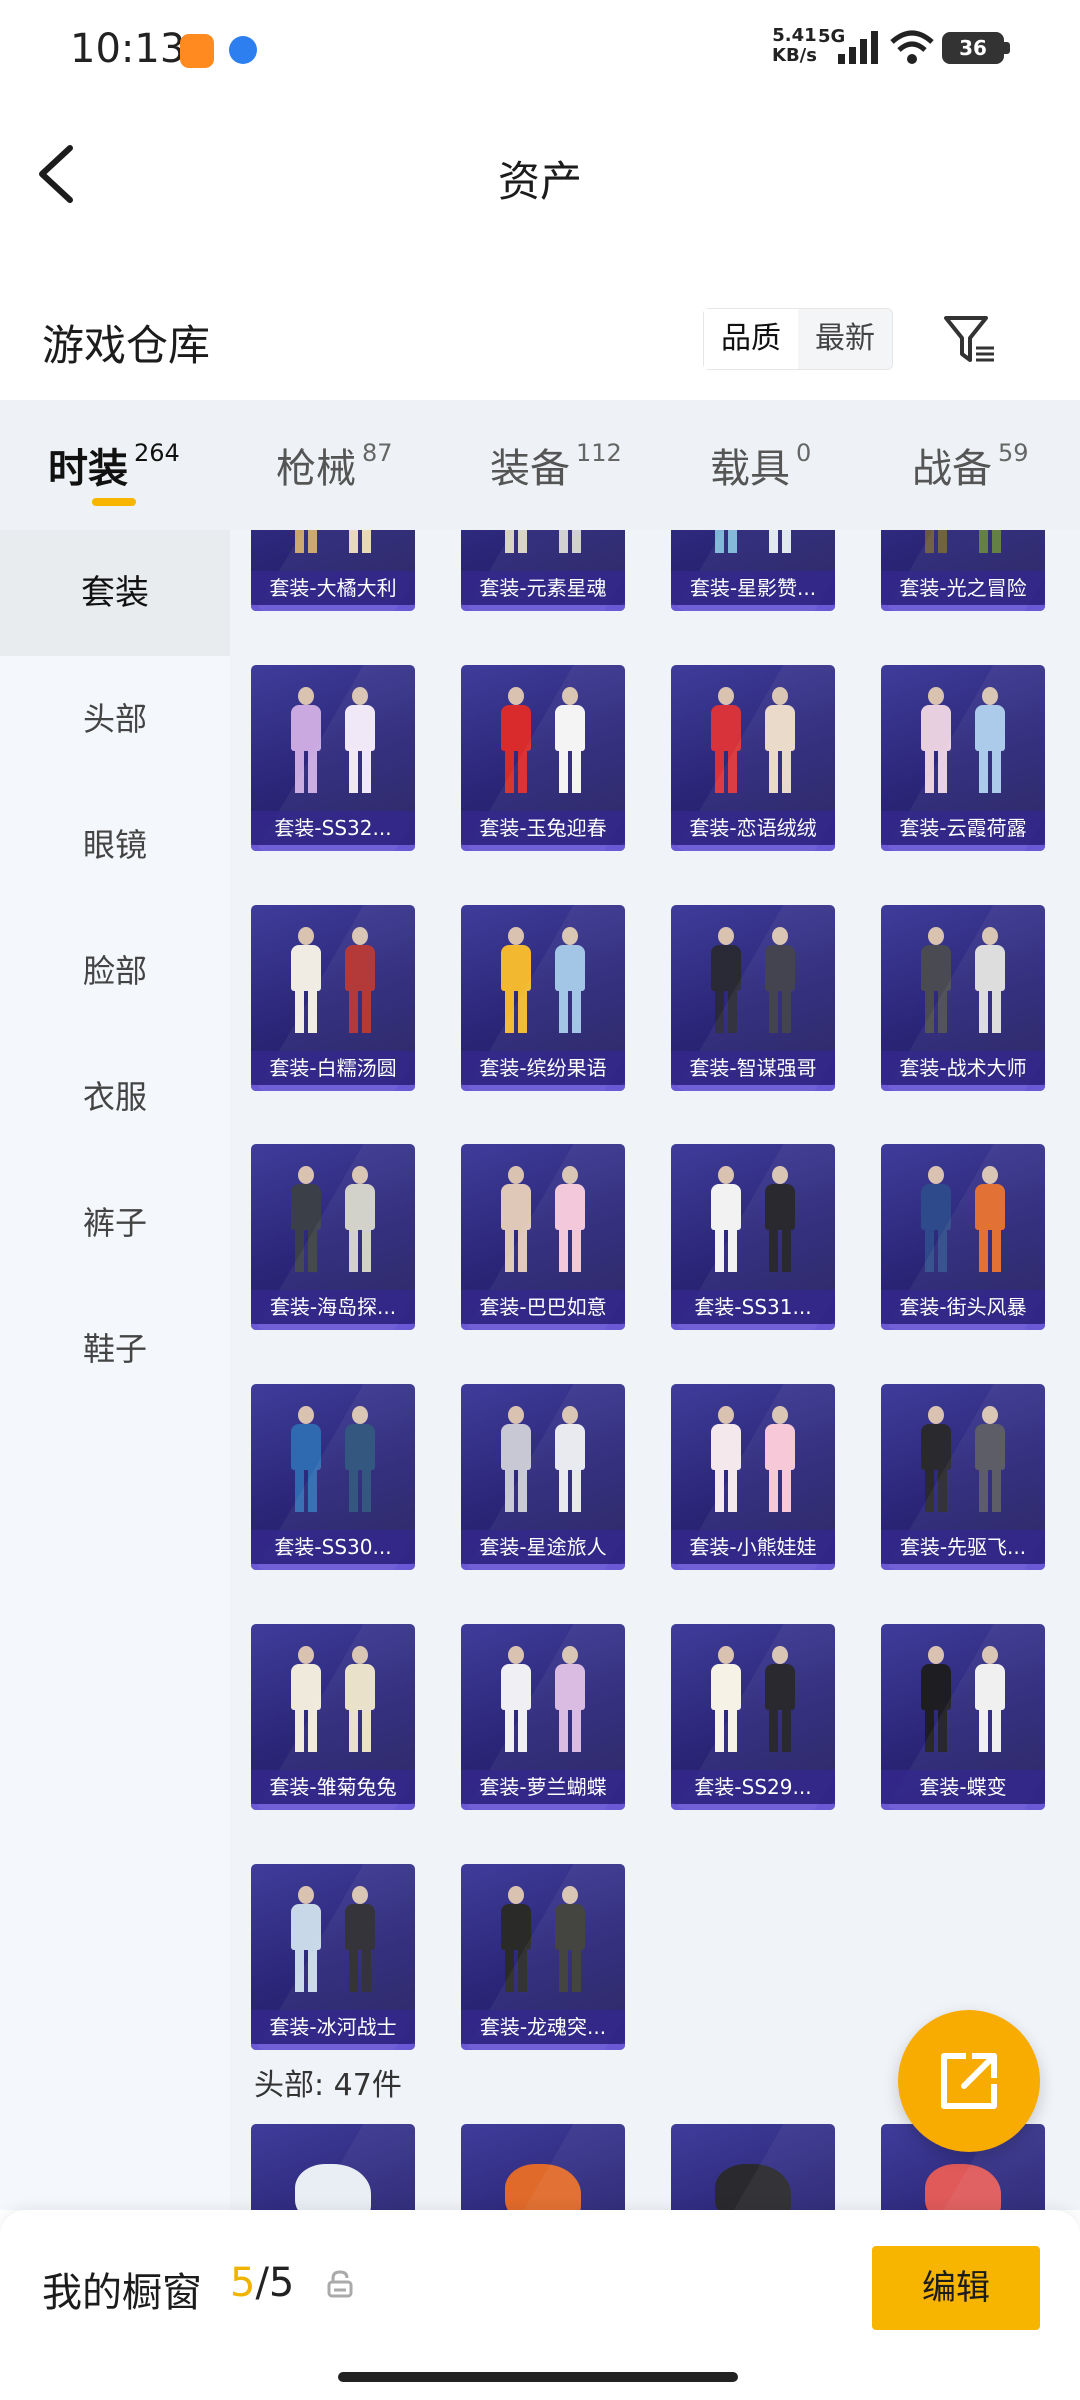 The height and width of the screenshot is (2400, 1080). Describe the element at coordinates (333, 1956) in the screenshot. I see `item-card: 套装-冰河战士` at that location.